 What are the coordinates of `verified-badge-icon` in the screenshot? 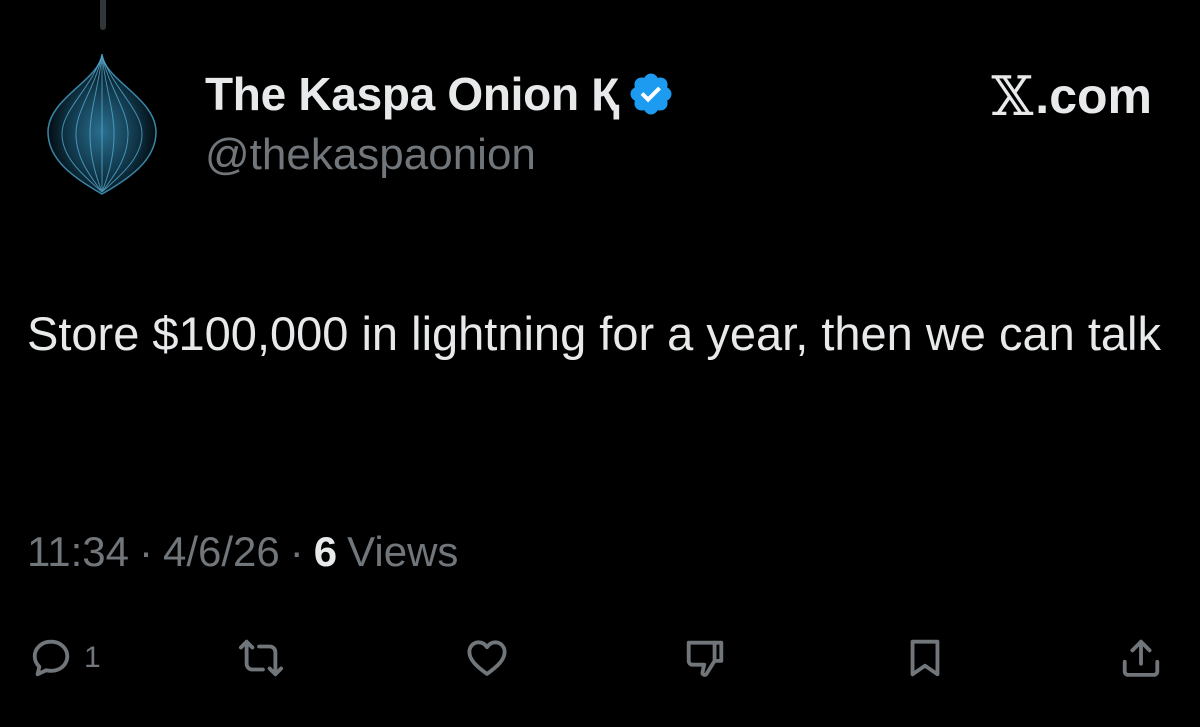 It's located at (651, 94).